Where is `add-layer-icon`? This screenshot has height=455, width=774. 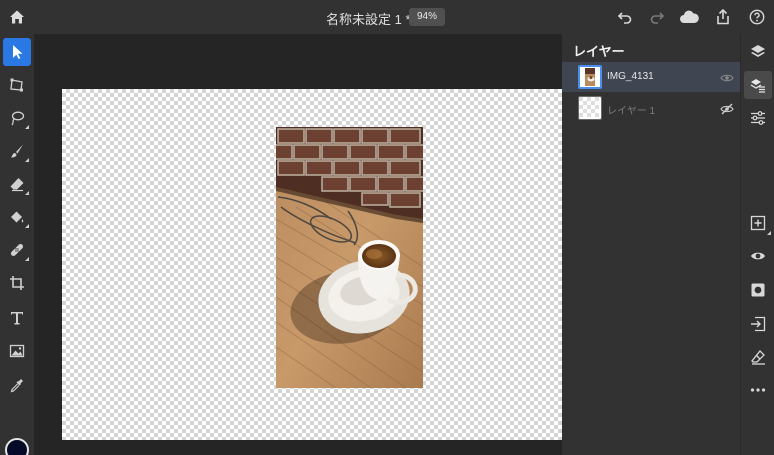
add-layer-icon is located at coordinates (758, 223).